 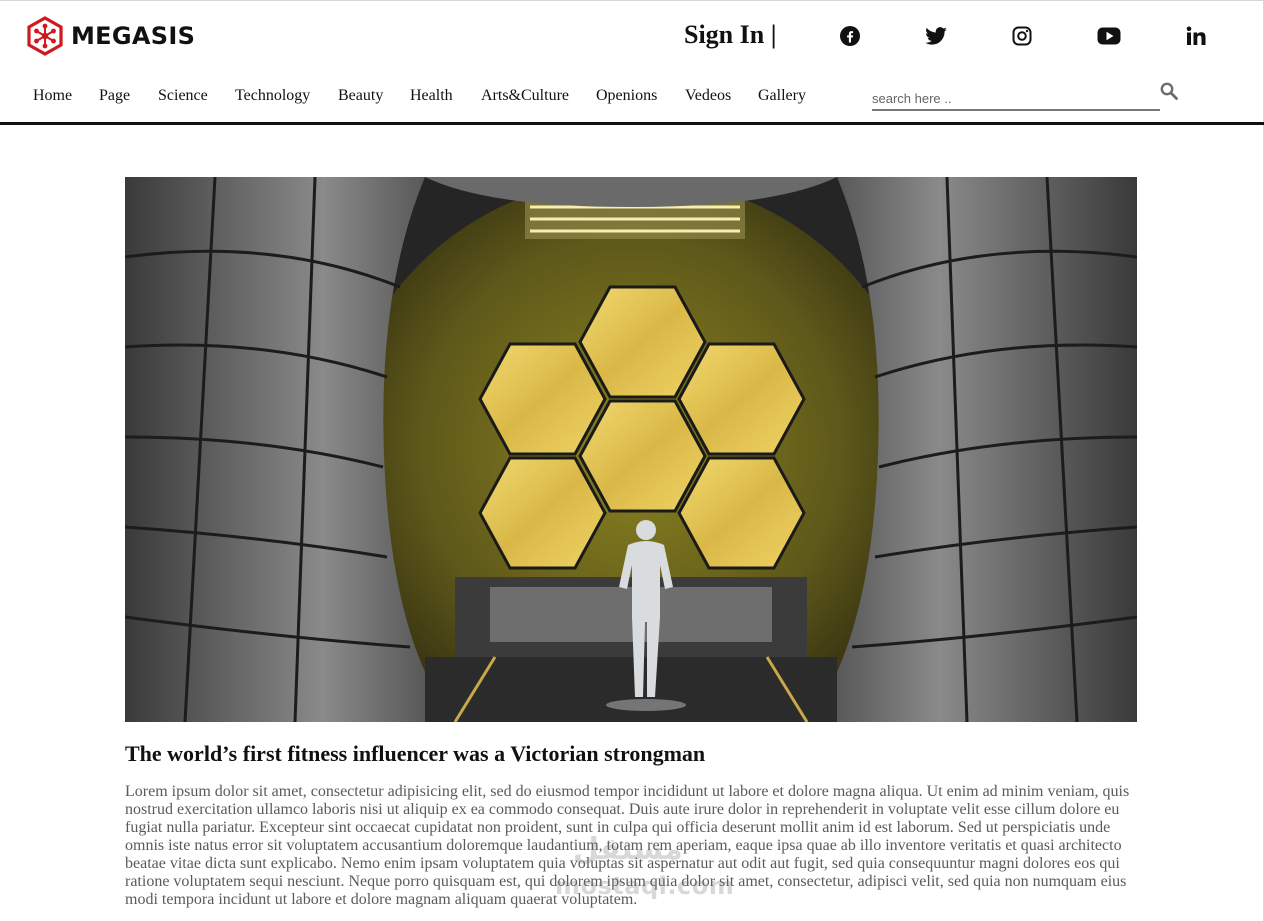 I want to click on linkedin-icon, so click(x=1196, y=36).